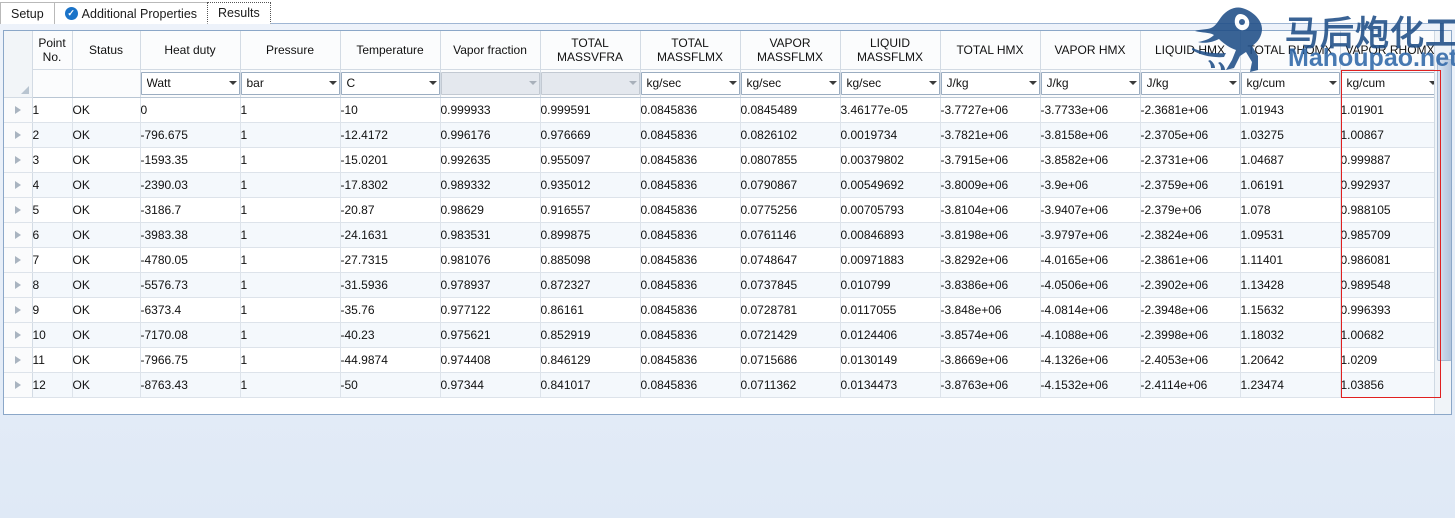 This screenshot has height=518, width=1455. I want to click on cell-vapor-fraction: 0.978937, so click(490, 285).